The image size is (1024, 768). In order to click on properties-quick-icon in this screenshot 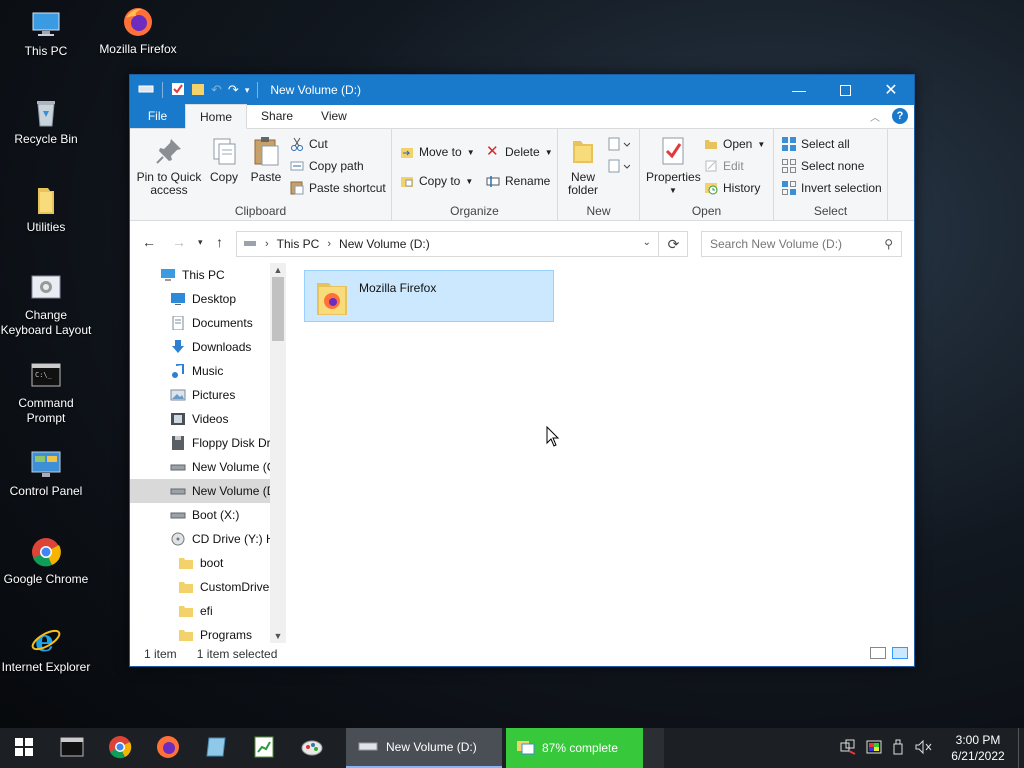, I will do `click(178, 90)`.